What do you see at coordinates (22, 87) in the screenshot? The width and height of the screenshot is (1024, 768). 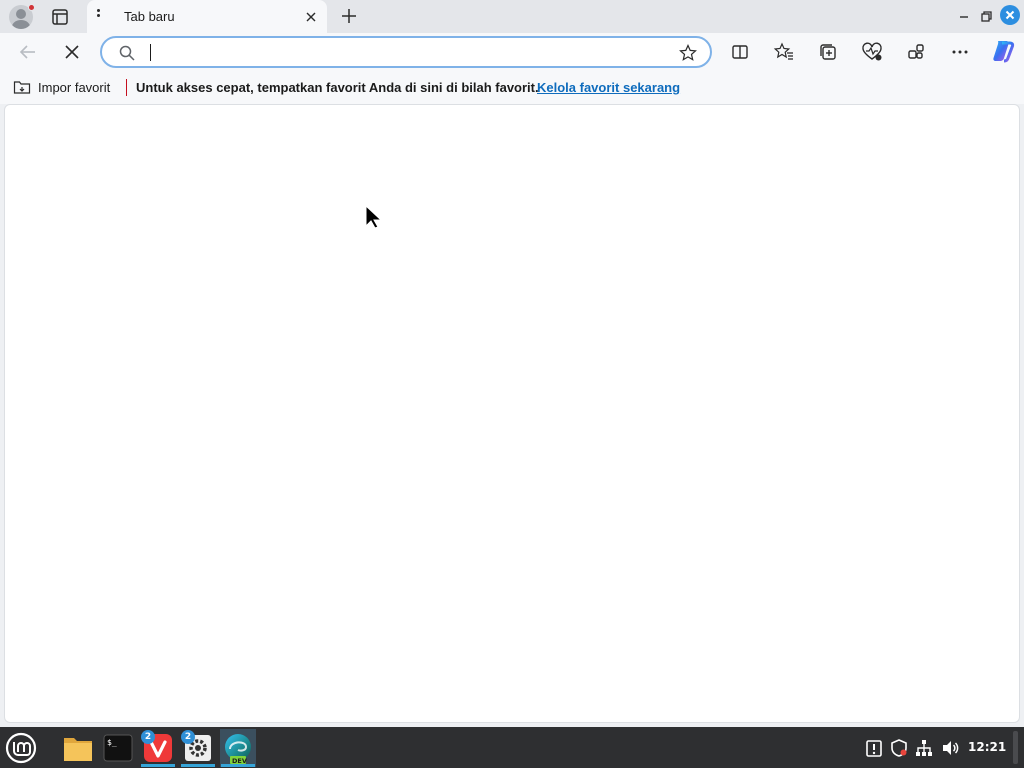 I see `import-favorites-icon` at bounding box center [22, 87].